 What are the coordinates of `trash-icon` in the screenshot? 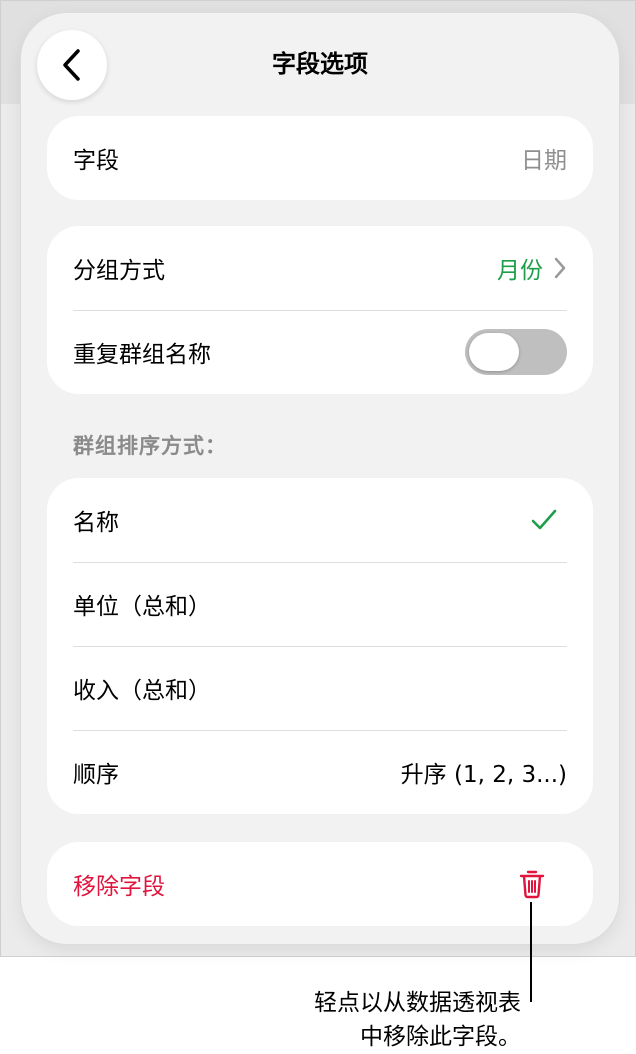 It's located at (532, 884).